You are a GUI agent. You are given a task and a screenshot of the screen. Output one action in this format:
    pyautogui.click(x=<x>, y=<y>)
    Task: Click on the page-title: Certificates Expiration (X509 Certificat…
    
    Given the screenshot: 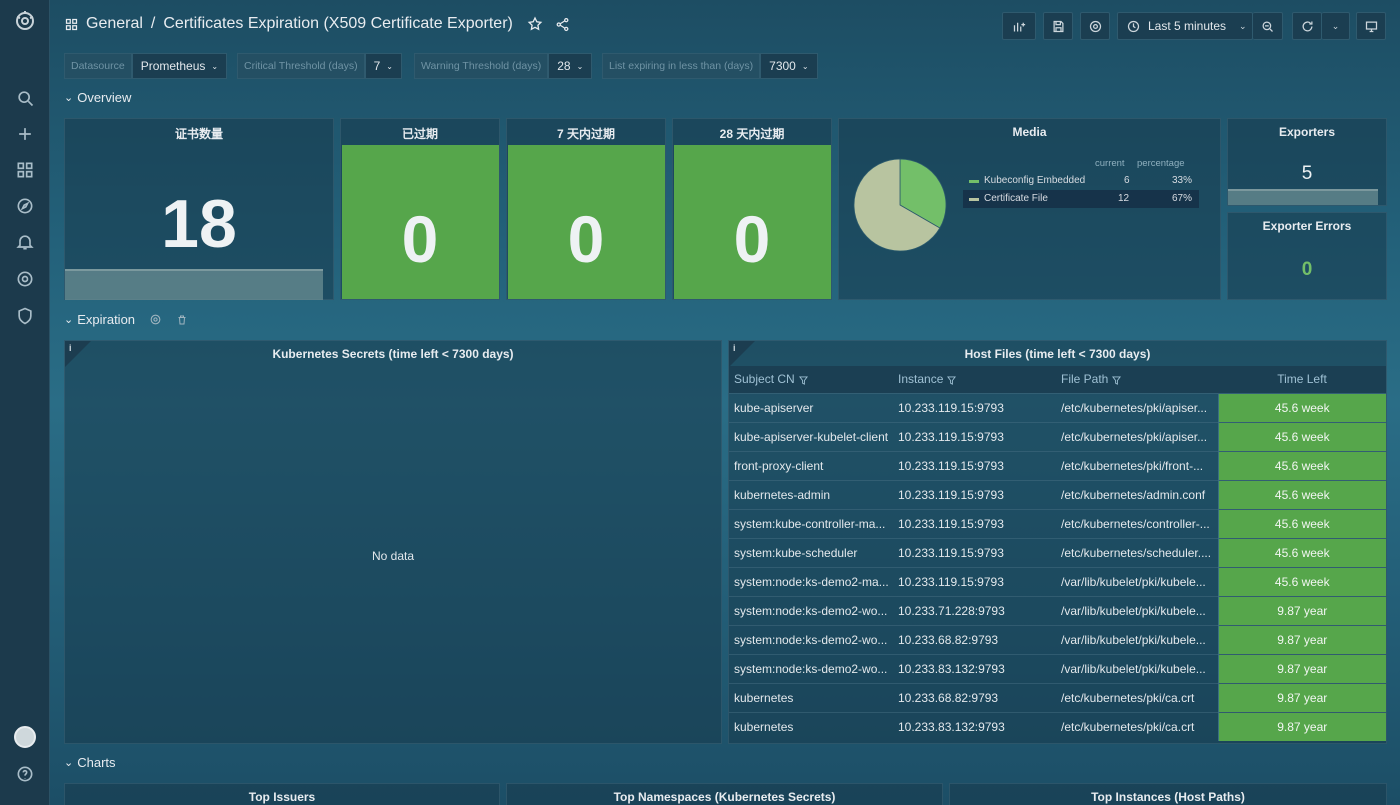 What is the action you would take?
    pyautogui.click(x=337, y=24)
    